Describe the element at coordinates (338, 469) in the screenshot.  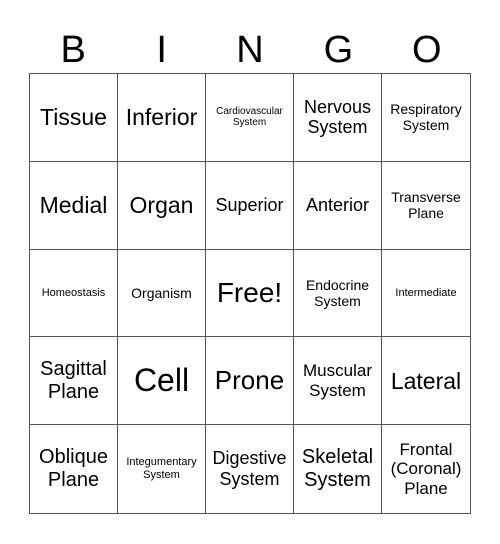
I see `bingo-cell: Skeletal System` at that location.